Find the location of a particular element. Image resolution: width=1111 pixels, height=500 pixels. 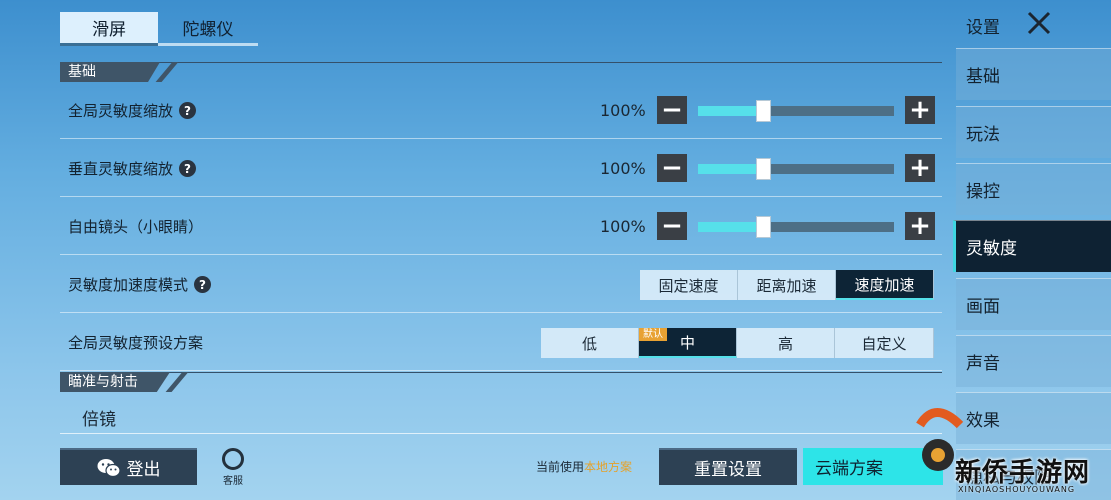

preset-option-medium: 默认 中 is located at coordinates (688, 343).